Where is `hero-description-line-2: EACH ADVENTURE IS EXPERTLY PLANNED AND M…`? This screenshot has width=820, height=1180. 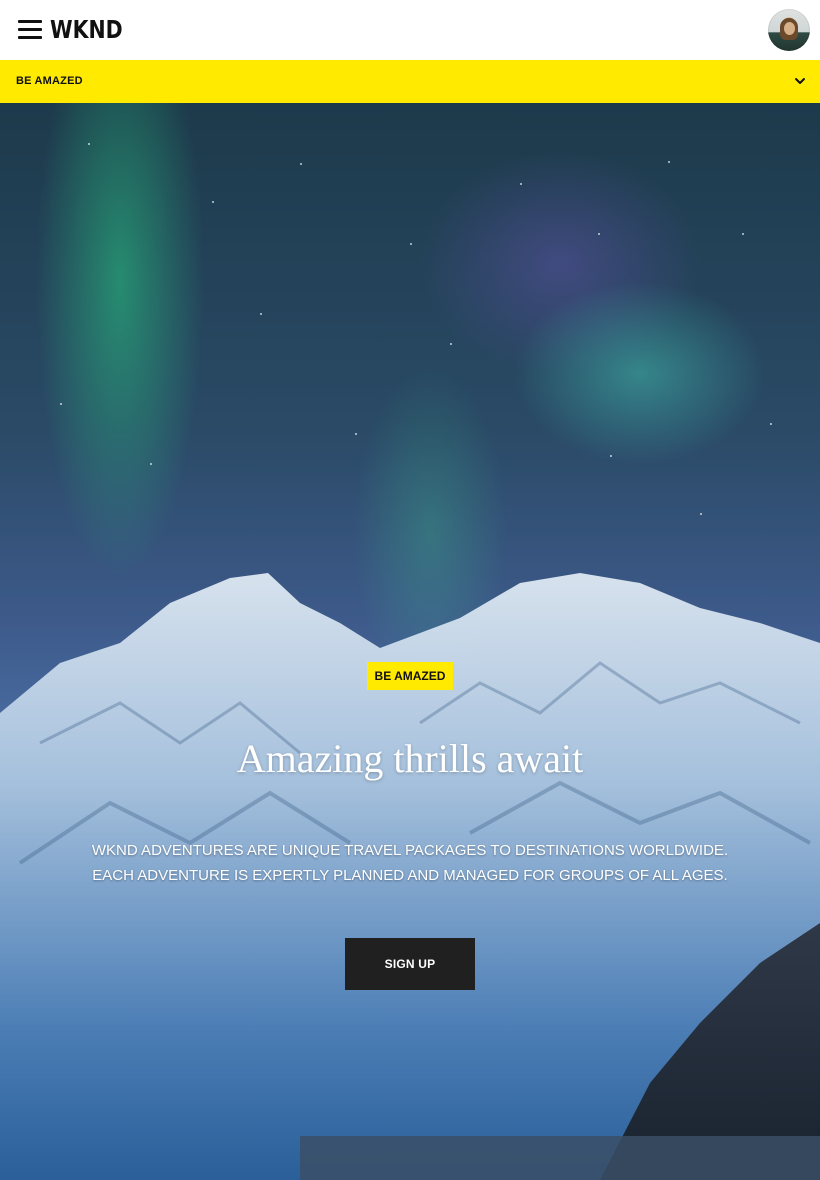
hero-description-line-2: EACH ADVENTURE IS EXPERTLY PLANNED AND M… is located at coordinates (410, 875).